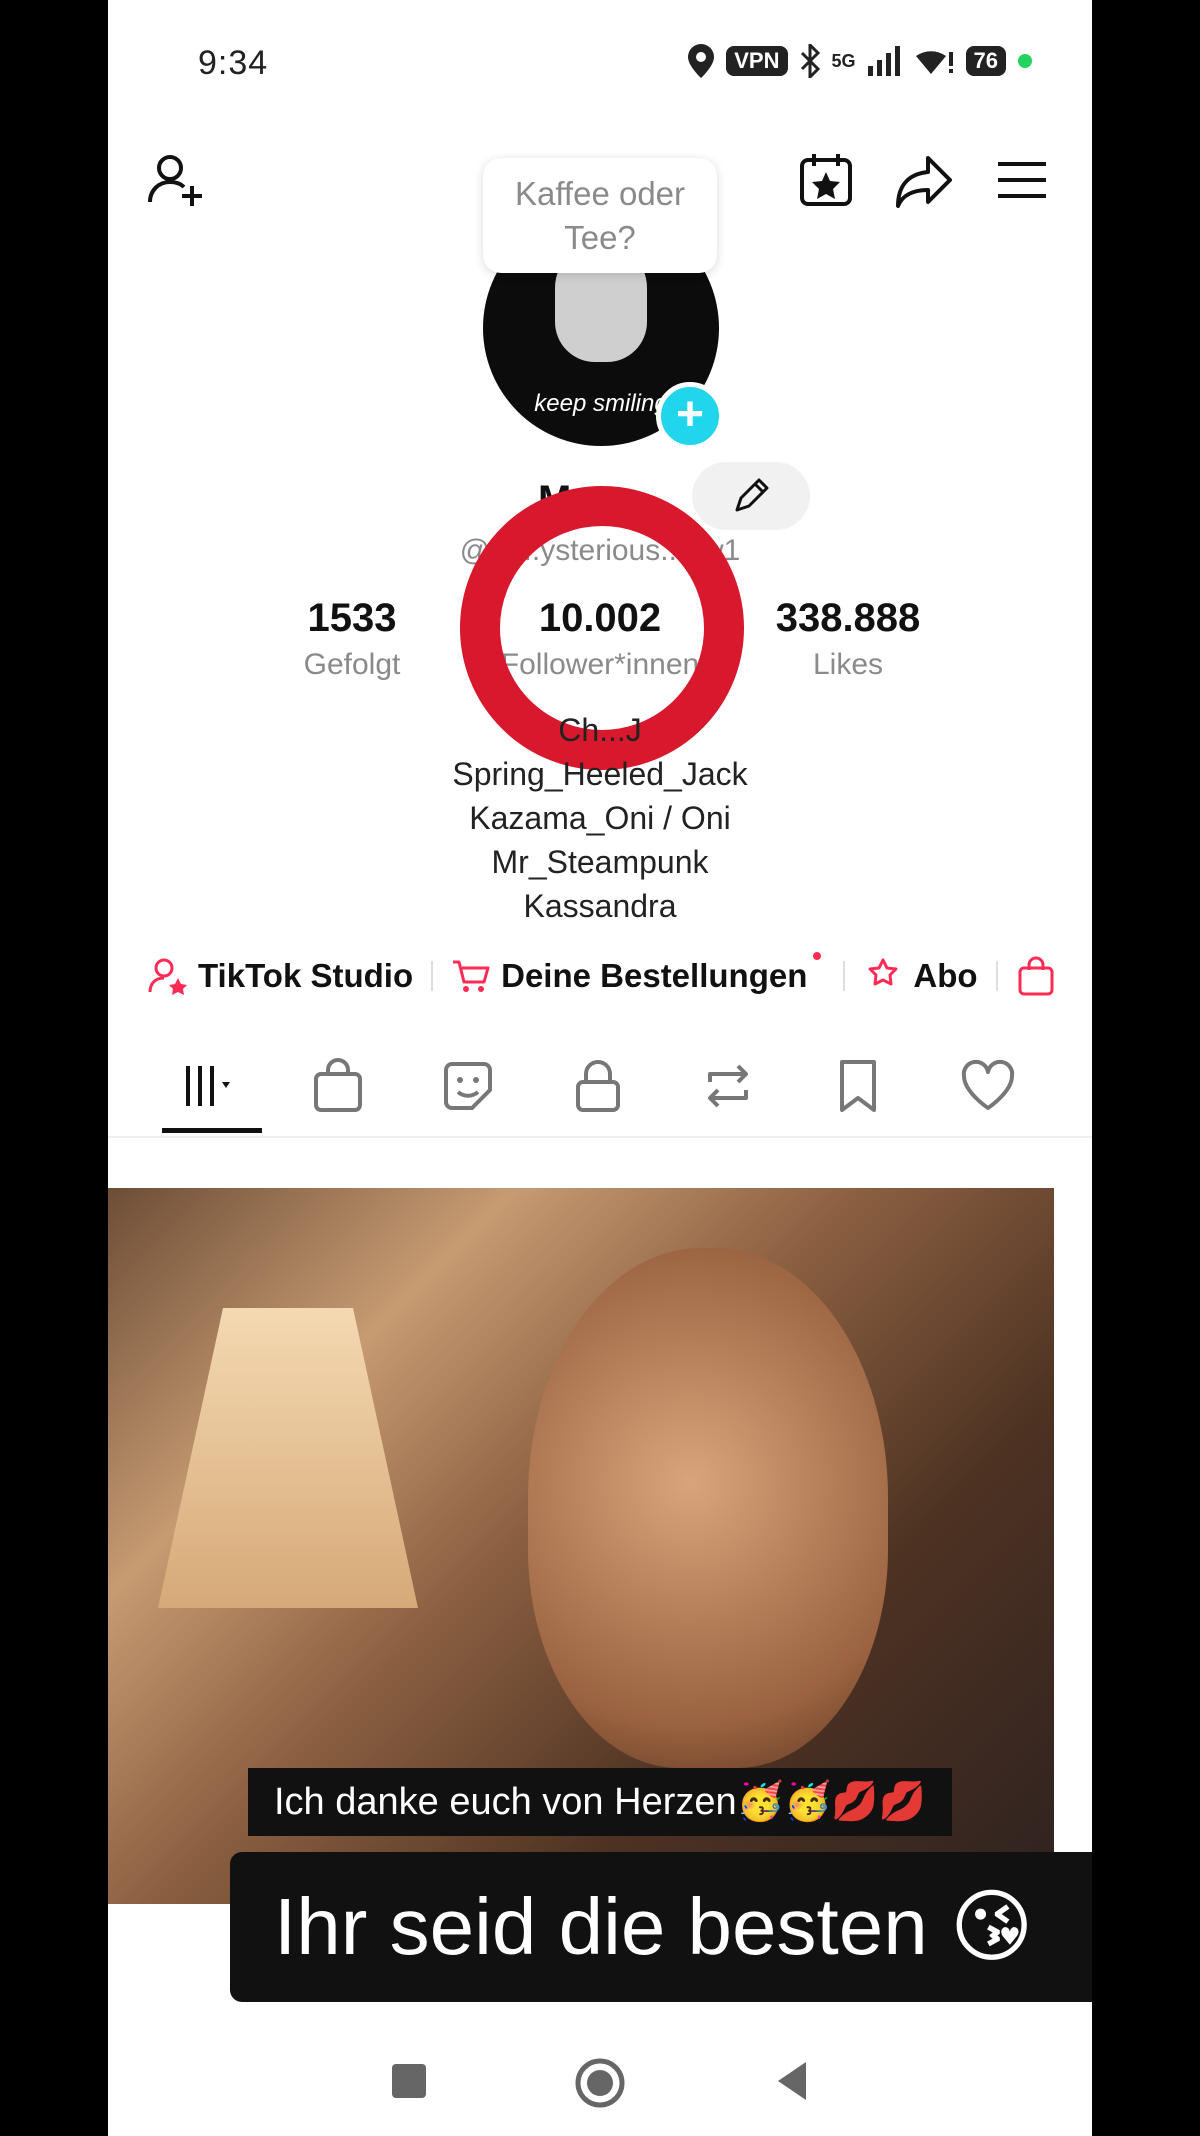 This screenshot has width=1200, height=2136. Describe the element at coordinates (988, 1086) in the screenshot. I see `heart-icon` at that location.